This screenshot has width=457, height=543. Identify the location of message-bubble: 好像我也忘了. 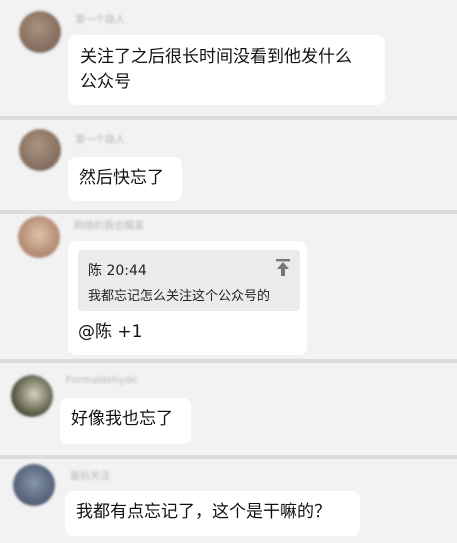
(125, 421).